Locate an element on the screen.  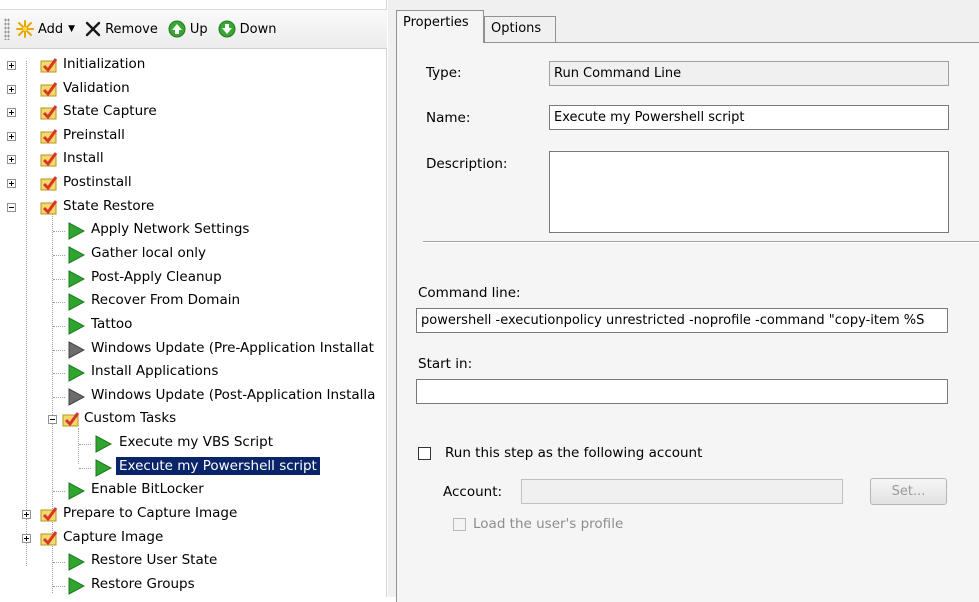
remove-button: Remove is located at coordinates (121, 29).